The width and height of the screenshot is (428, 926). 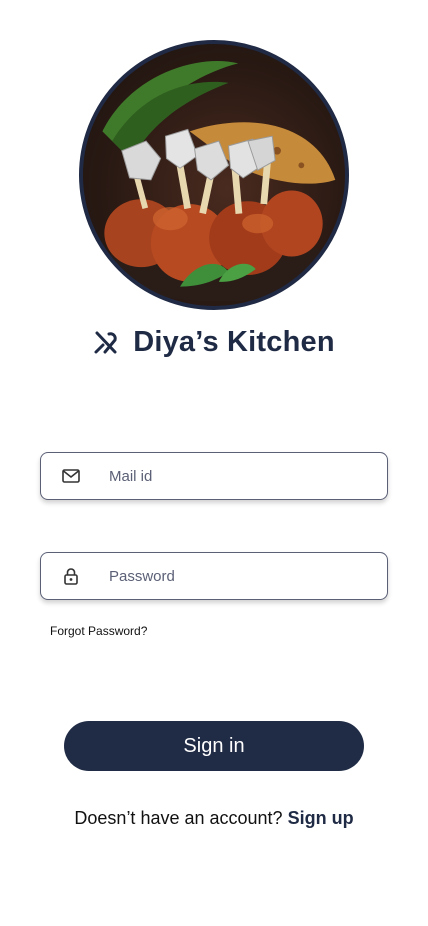 I want to click on sign-in-button: Sign in, so click(x=214, y=746).